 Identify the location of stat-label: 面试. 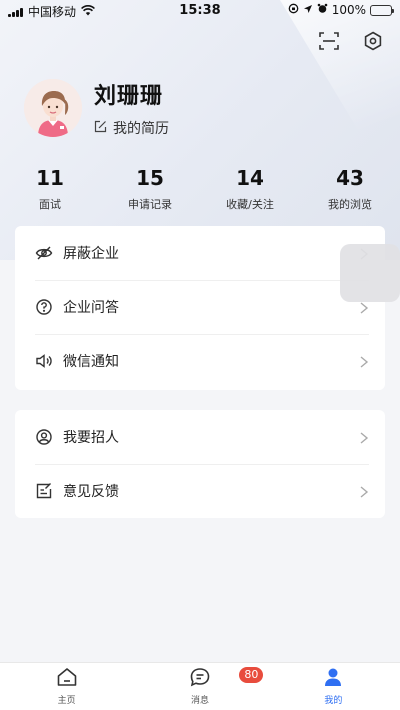
(50, 204).